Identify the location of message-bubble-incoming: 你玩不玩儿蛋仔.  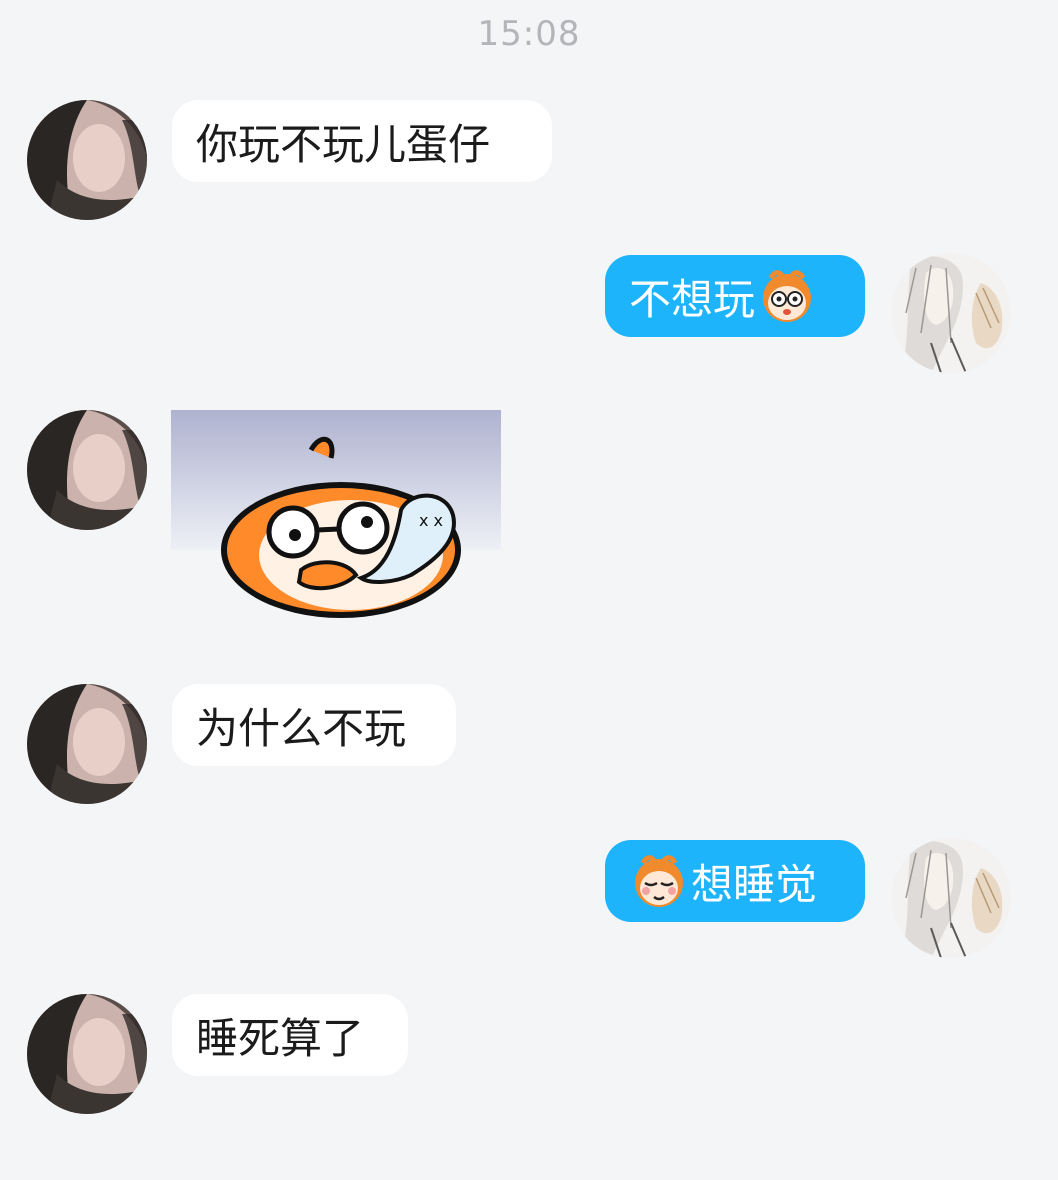
(362, 141).